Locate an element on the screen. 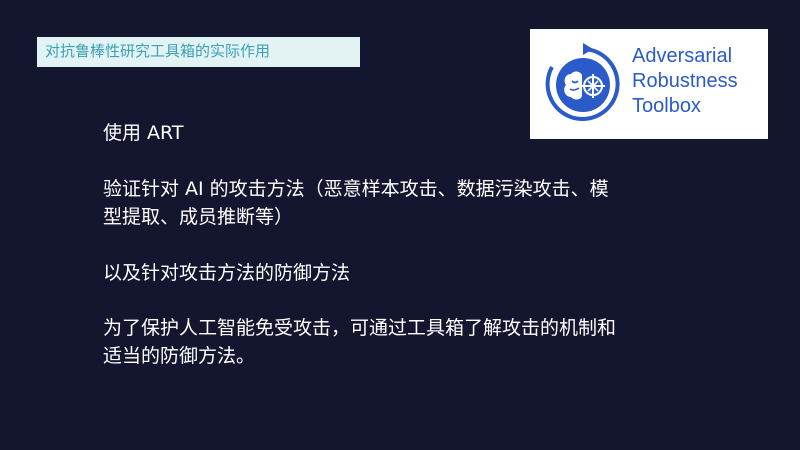 The image size is (800, 450). slide-title: 对抗鲁棒性研究工具箱的实际作用 is located at coordinates (158, 51).